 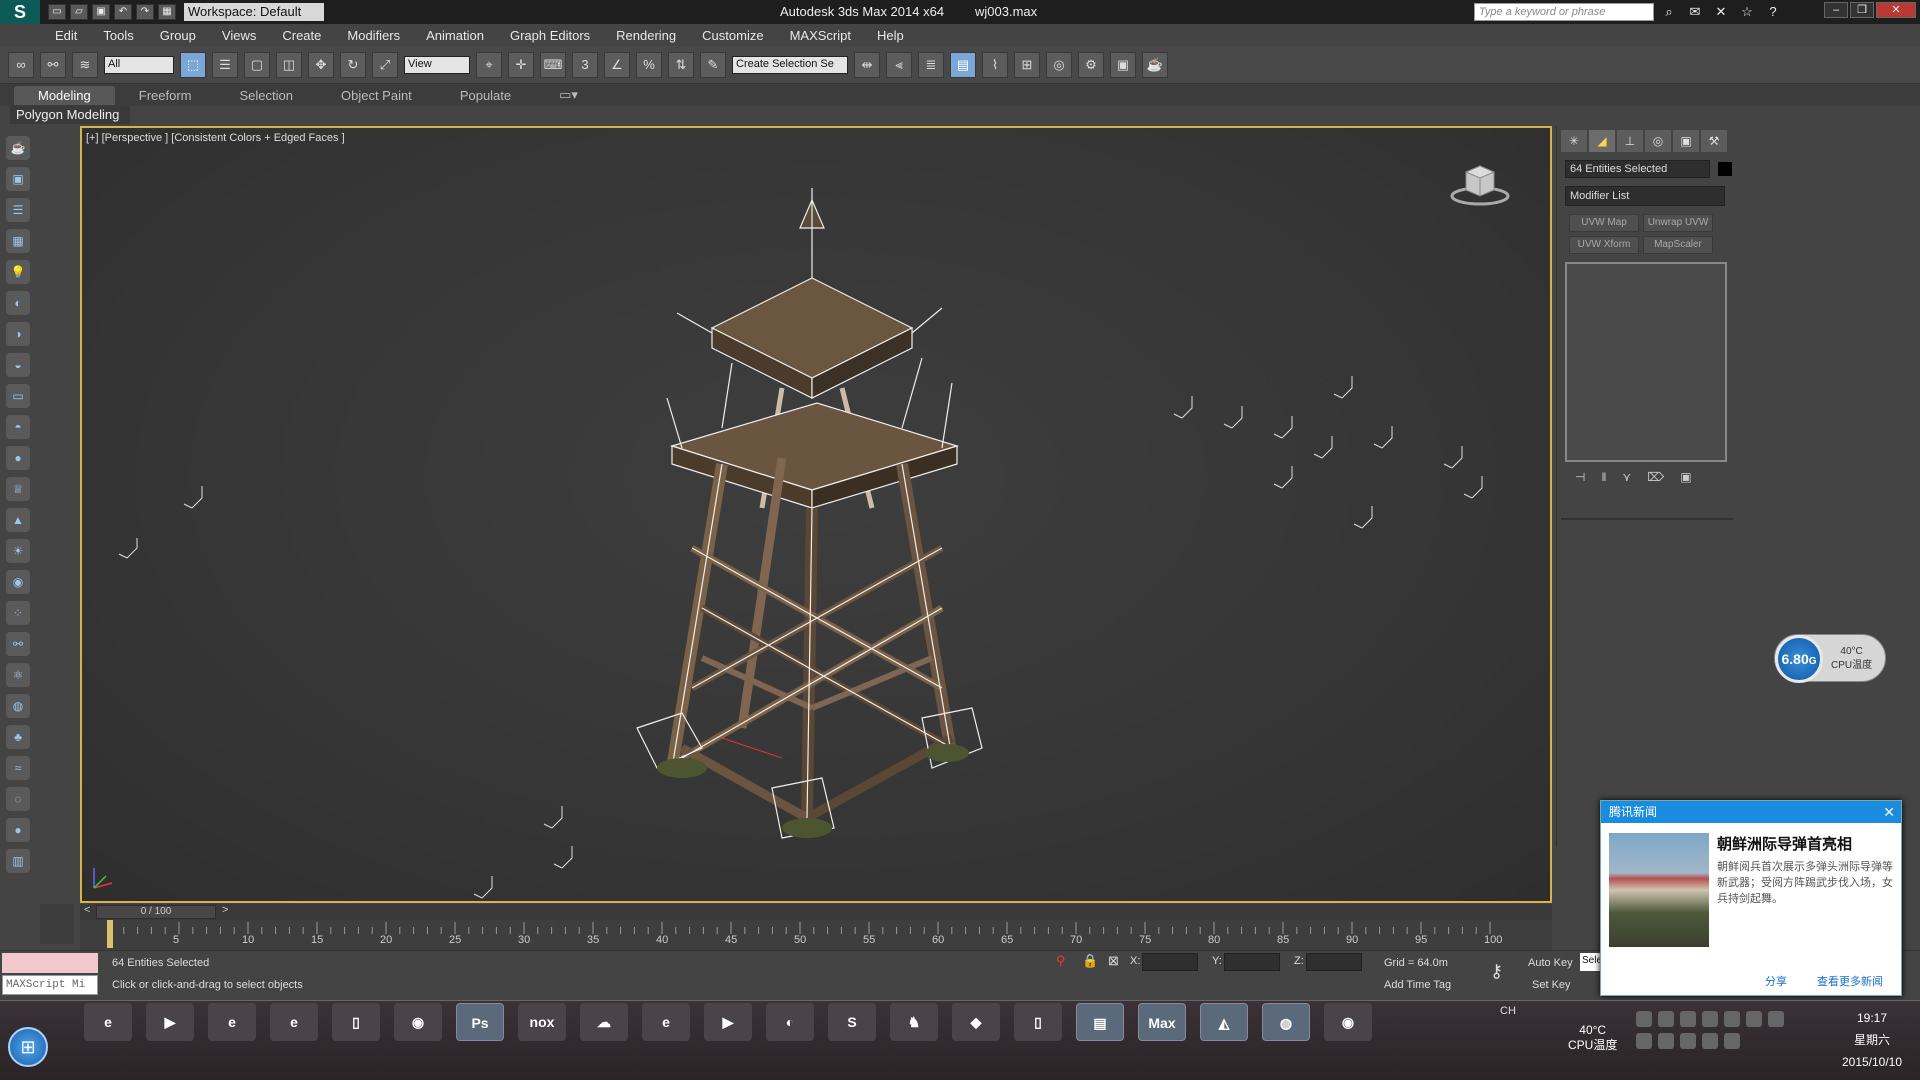 I want to click on rendered-frame-window-icon: ▣, so click(x=1123, y=64).